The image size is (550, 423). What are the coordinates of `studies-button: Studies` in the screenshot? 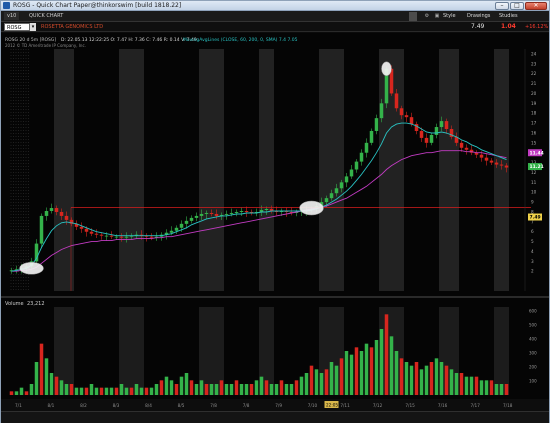 It's located at (508, 16).